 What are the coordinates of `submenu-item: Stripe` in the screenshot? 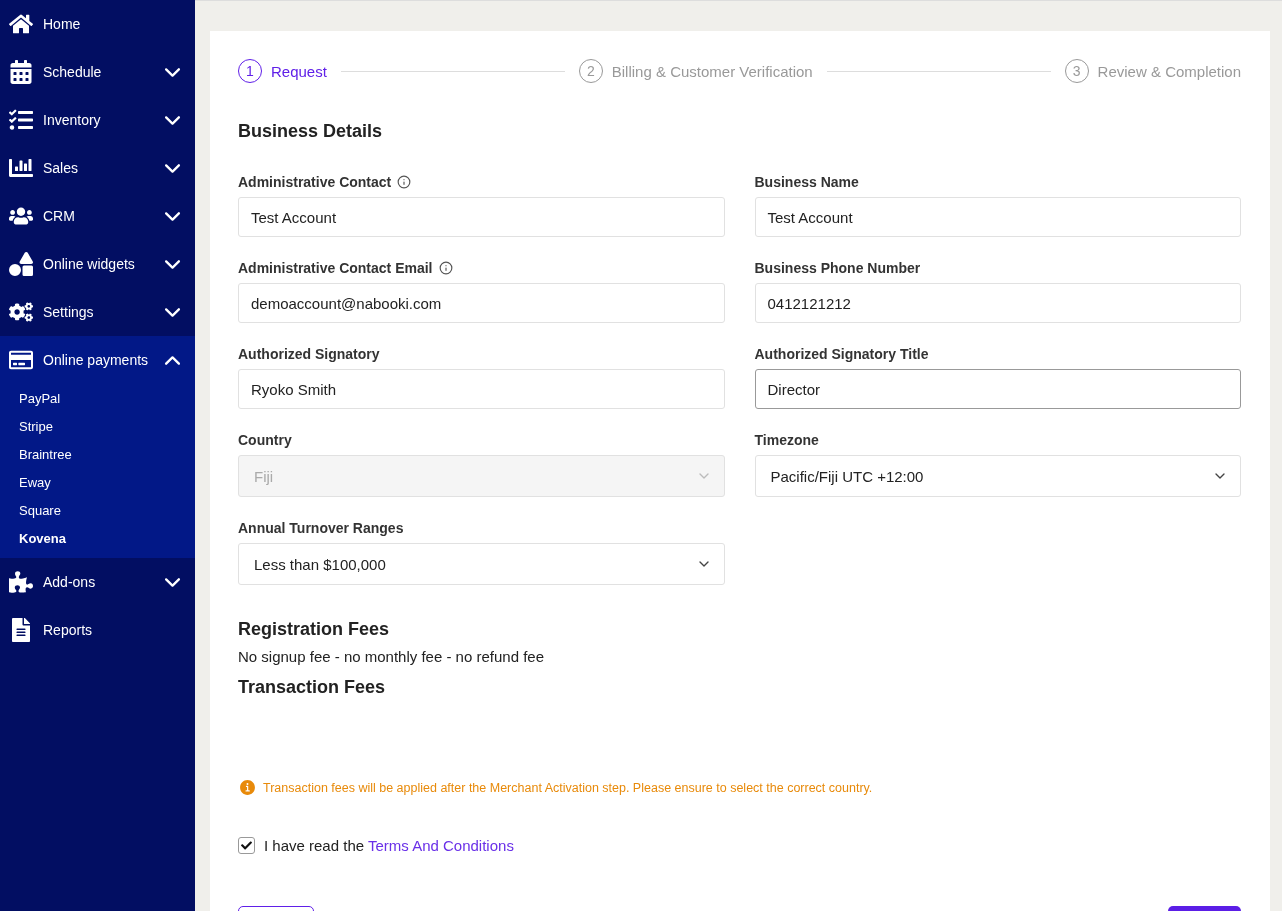 It's located at (97, 426).